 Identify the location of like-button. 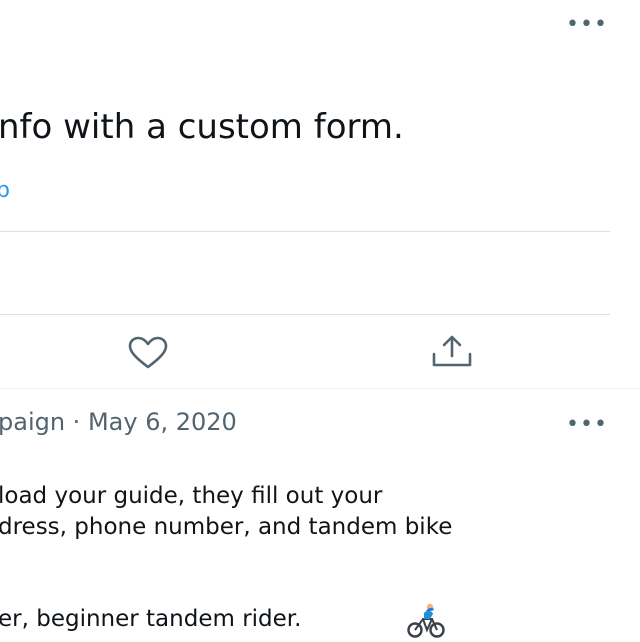
(148, 353).